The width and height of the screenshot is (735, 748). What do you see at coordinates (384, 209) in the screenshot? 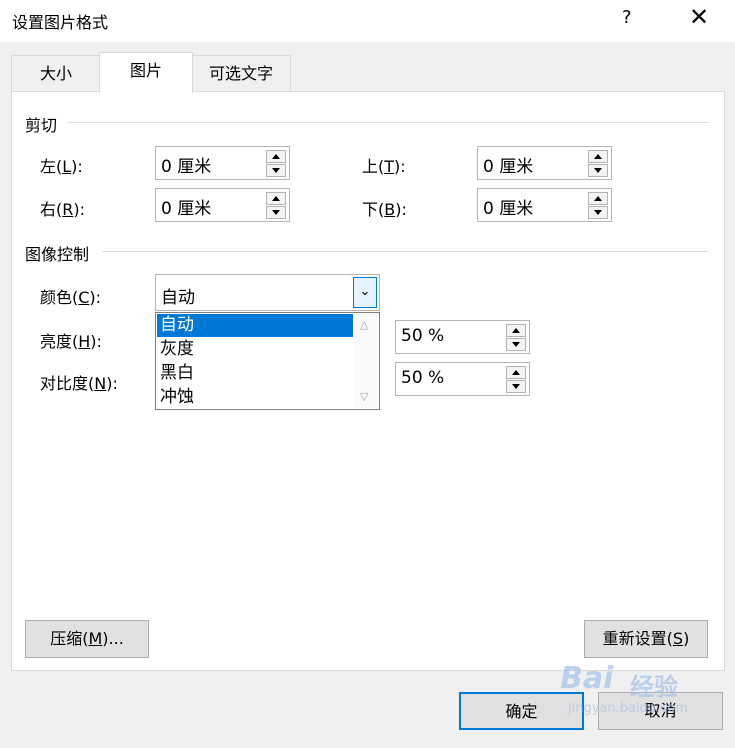
I see `crop-bottom-label: 下(B):` at bounding box center [384, 209].